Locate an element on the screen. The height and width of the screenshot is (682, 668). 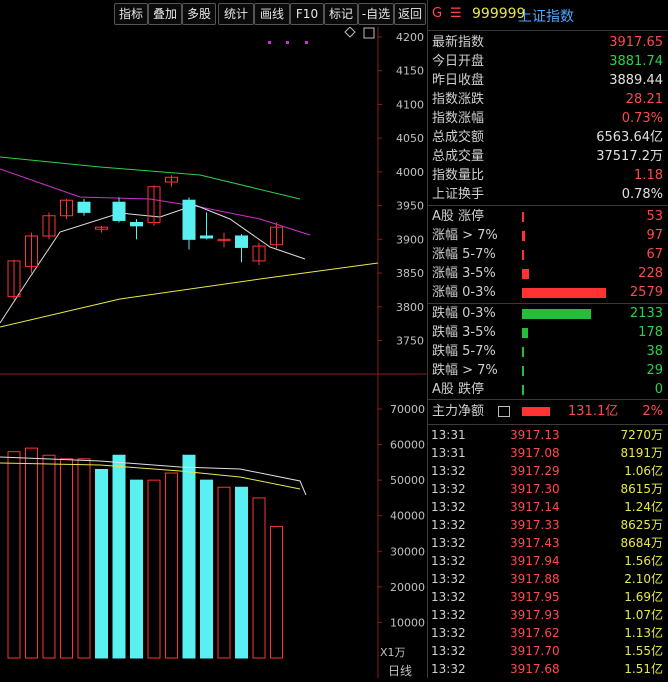
tick-row: 13:32 3917.33 8625万 is located at coordinates (548, 525).